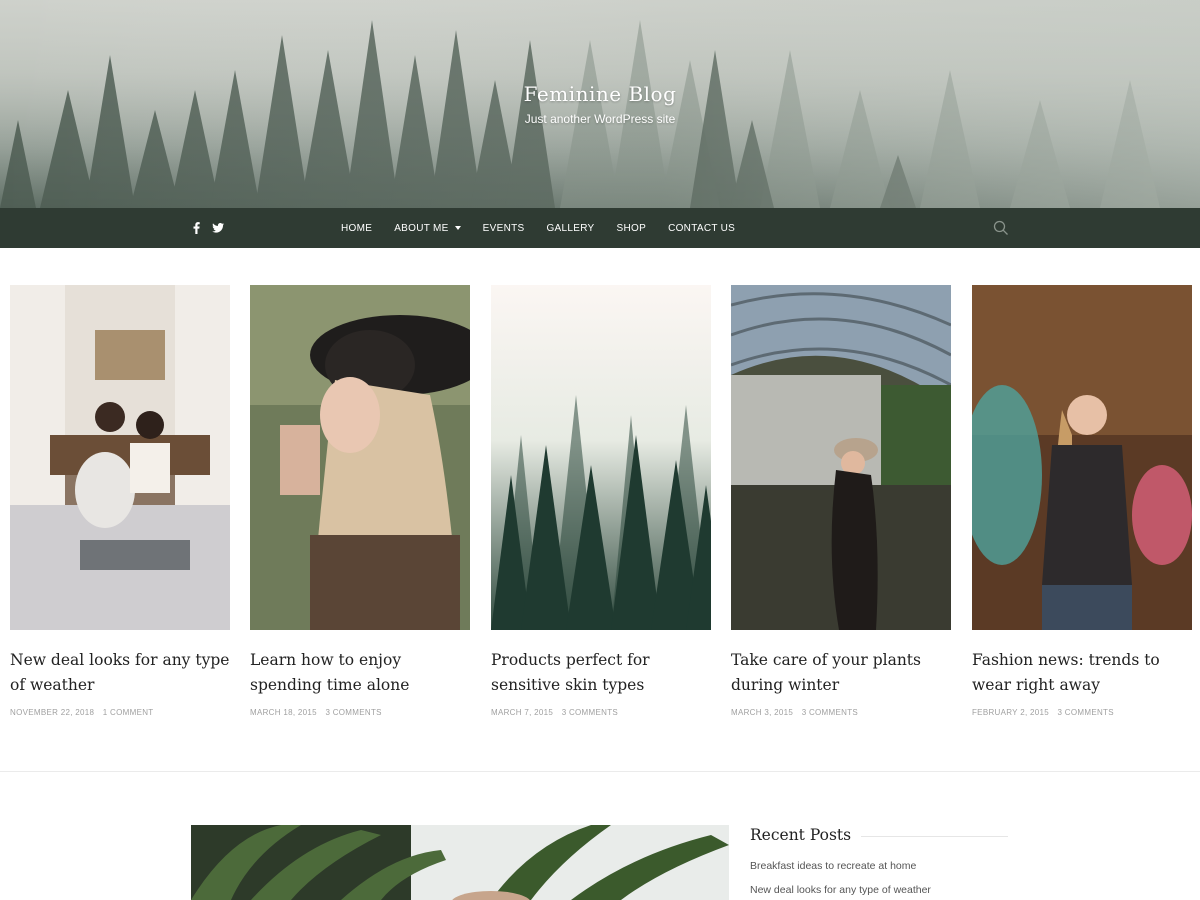 The height and width of the screenshot is (900, 1200). What do you see at coordinates (457, 228) in the screenshot?
I see `caret-down-icon` at bounding box center [457, 228].